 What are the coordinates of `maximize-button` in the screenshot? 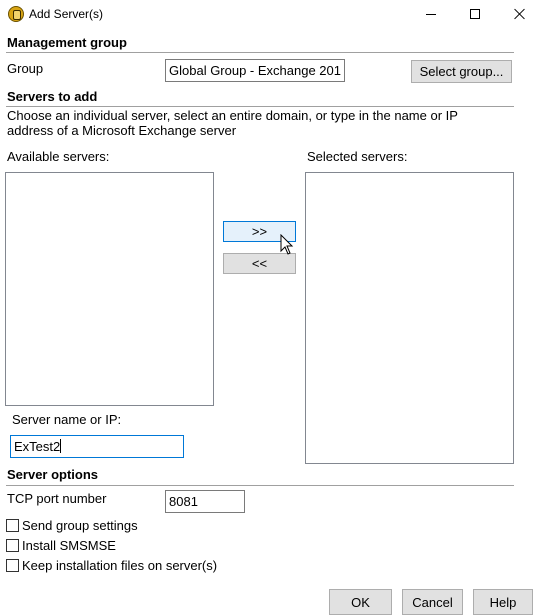 It's located at (475, 14).